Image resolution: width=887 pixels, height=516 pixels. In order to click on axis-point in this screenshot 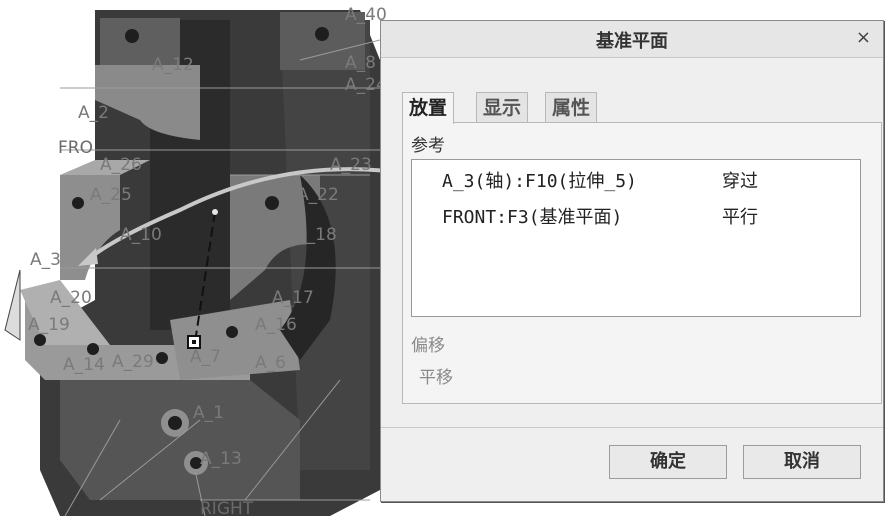, I will do `click(215, 212)`.